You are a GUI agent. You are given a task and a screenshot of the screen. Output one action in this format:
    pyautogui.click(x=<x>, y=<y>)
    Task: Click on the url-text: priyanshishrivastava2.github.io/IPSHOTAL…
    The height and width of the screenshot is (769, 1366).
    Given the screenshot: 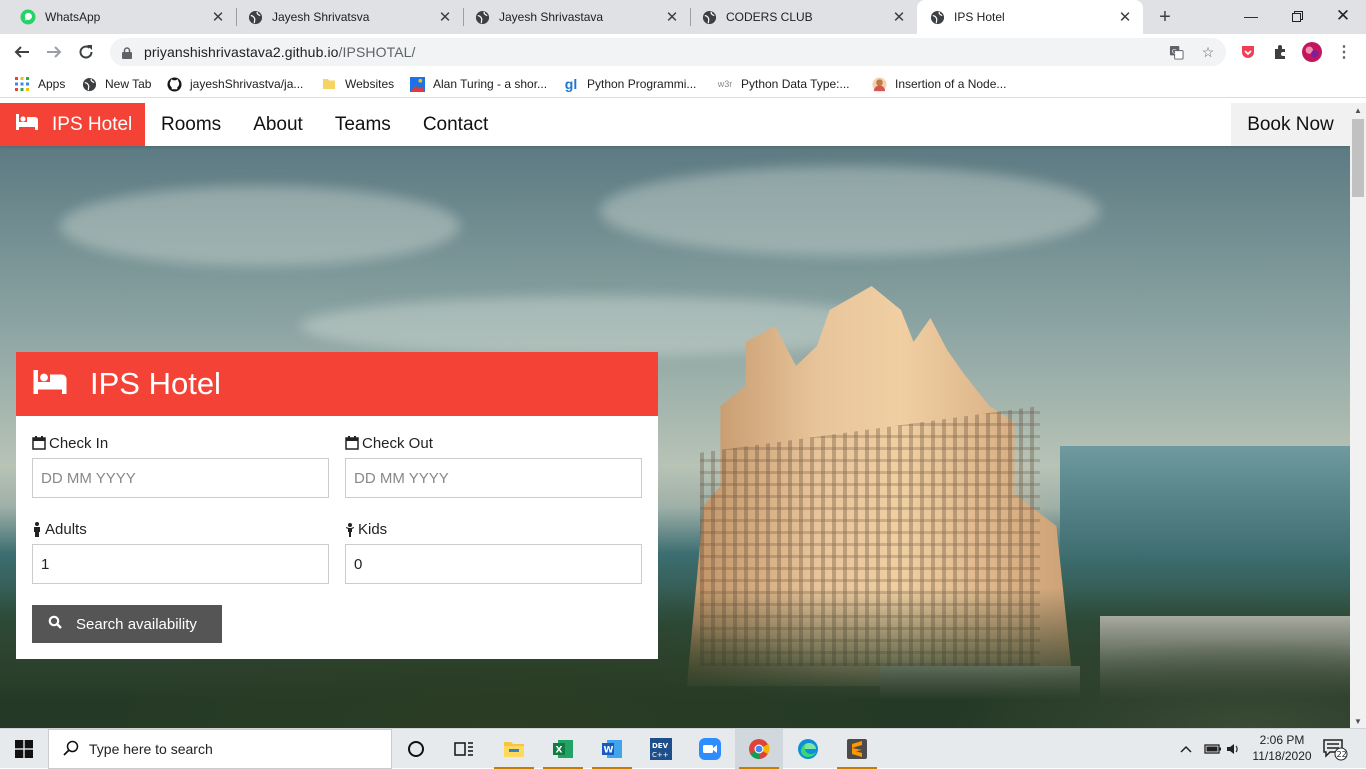 What is the action you would take?
    pyautogui.click(x=280, y=52)
    